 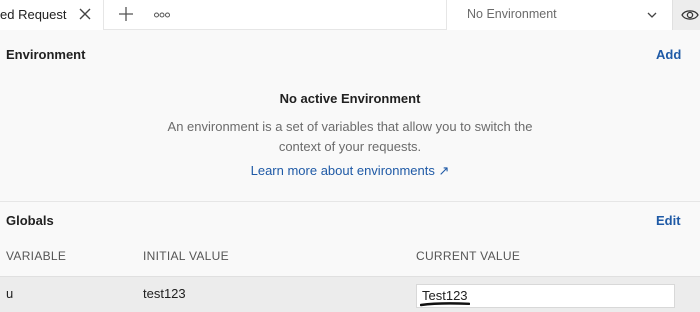 I want to click on learn-more-environments-link-wrapper: Learn more about environments ↗, so click(x=350, y=171).